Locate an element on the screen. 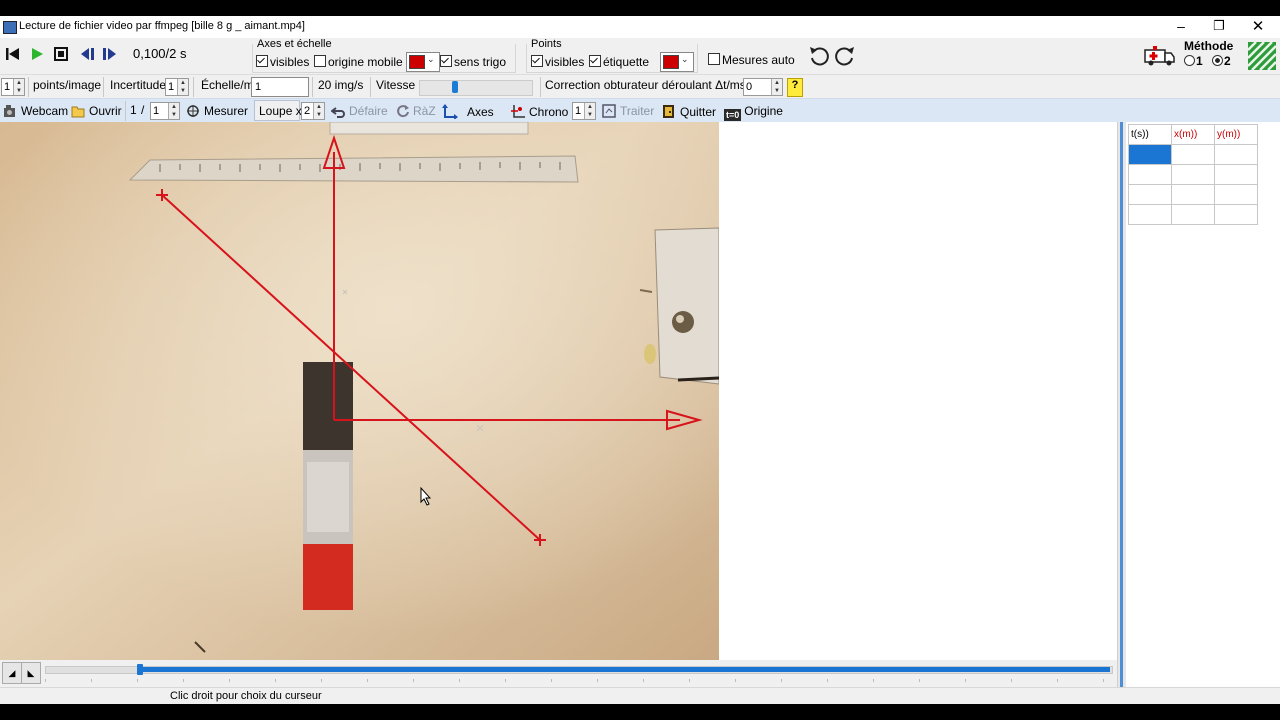 The image size is (1280, 720). axes-button: Axes is located at coordinates (468, 111).